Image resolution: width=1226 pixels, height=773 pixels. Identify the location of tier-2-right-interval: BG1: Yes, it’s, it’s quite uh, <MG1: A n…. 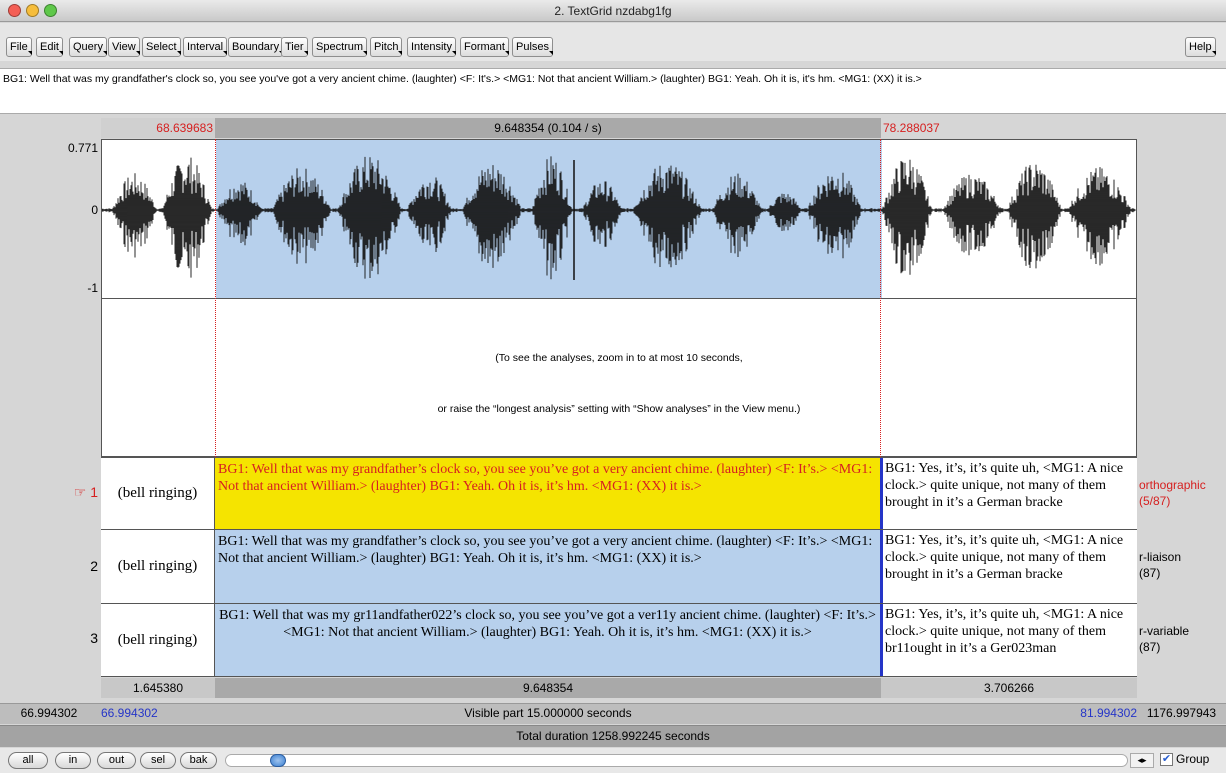
(1008, 566).